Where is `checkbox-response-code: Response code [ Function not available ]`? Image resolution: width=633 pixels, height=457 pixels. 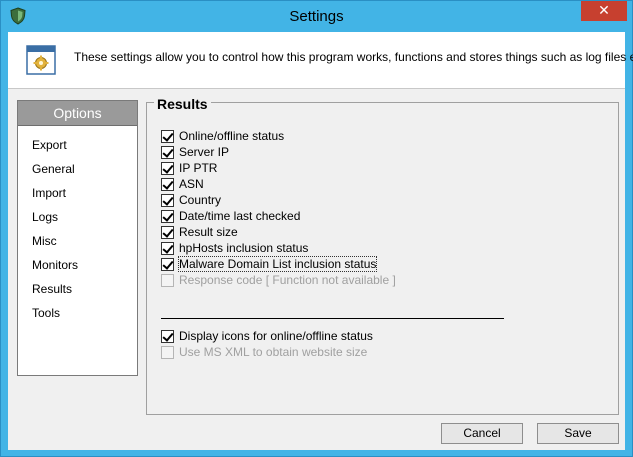
checkbox-response-code: Response code [ Function not available ] is located at coordinates (278, 280).